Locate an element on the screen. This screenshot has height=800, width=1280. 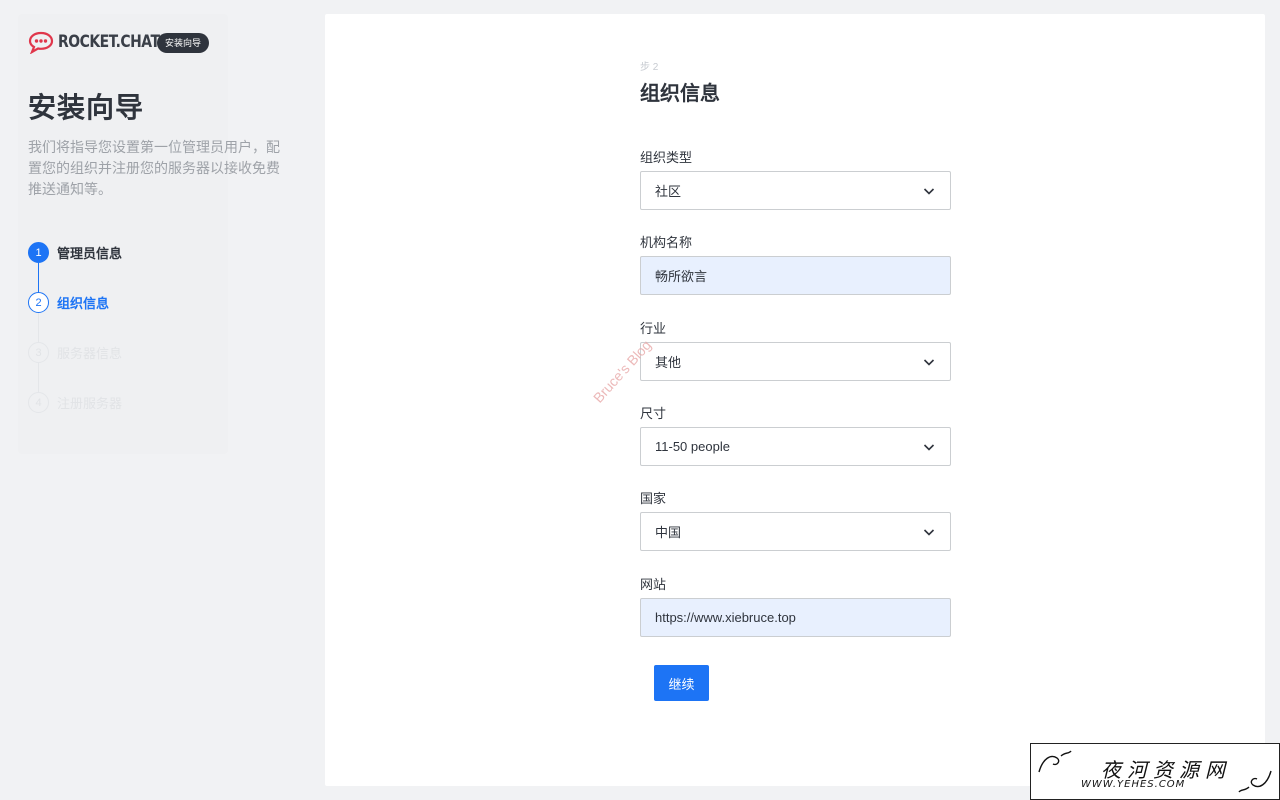
step-register-server: 4 注册服务器 is located at coordinates (75, 402).